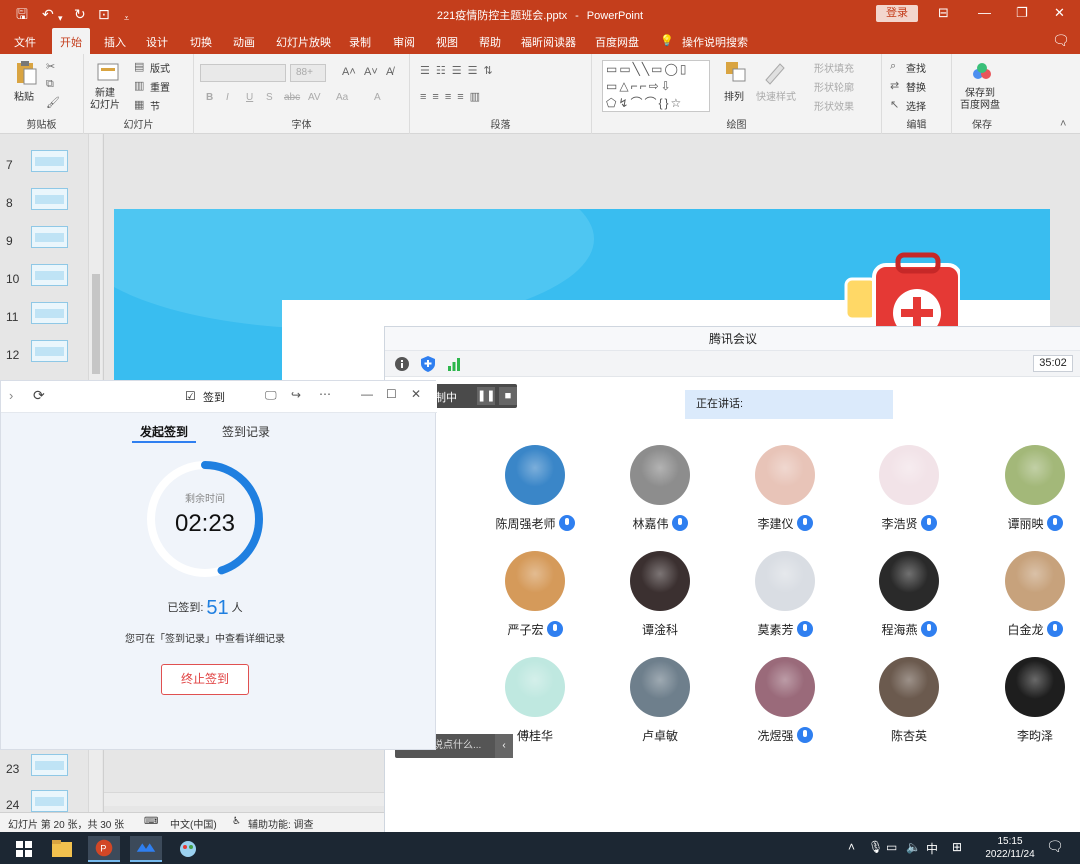 The height and width of the screenshot is (864, 1080). I want to click on network-icon: ▭, so click(891, 847).